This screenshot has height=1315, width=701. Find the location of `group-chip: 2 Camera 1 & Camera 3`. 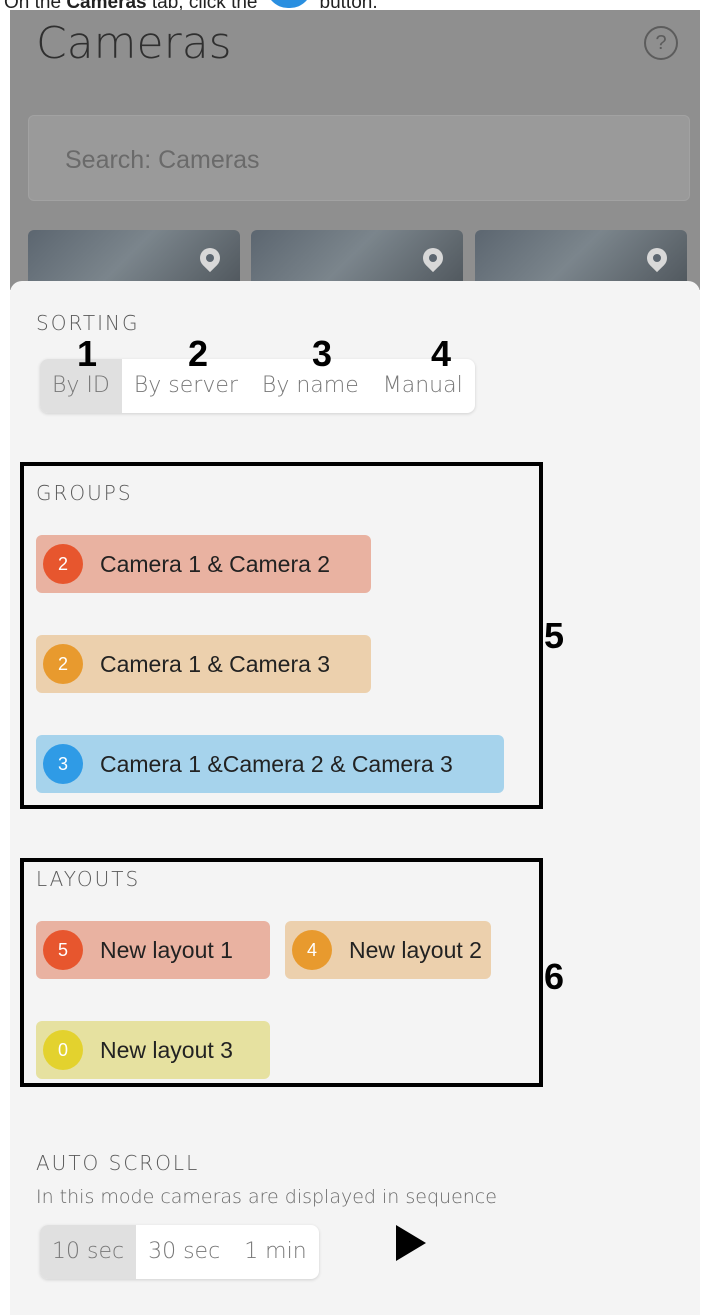

group-chip: 2 Camera 1 & Camera 3 is located at coordinates (203, 664).